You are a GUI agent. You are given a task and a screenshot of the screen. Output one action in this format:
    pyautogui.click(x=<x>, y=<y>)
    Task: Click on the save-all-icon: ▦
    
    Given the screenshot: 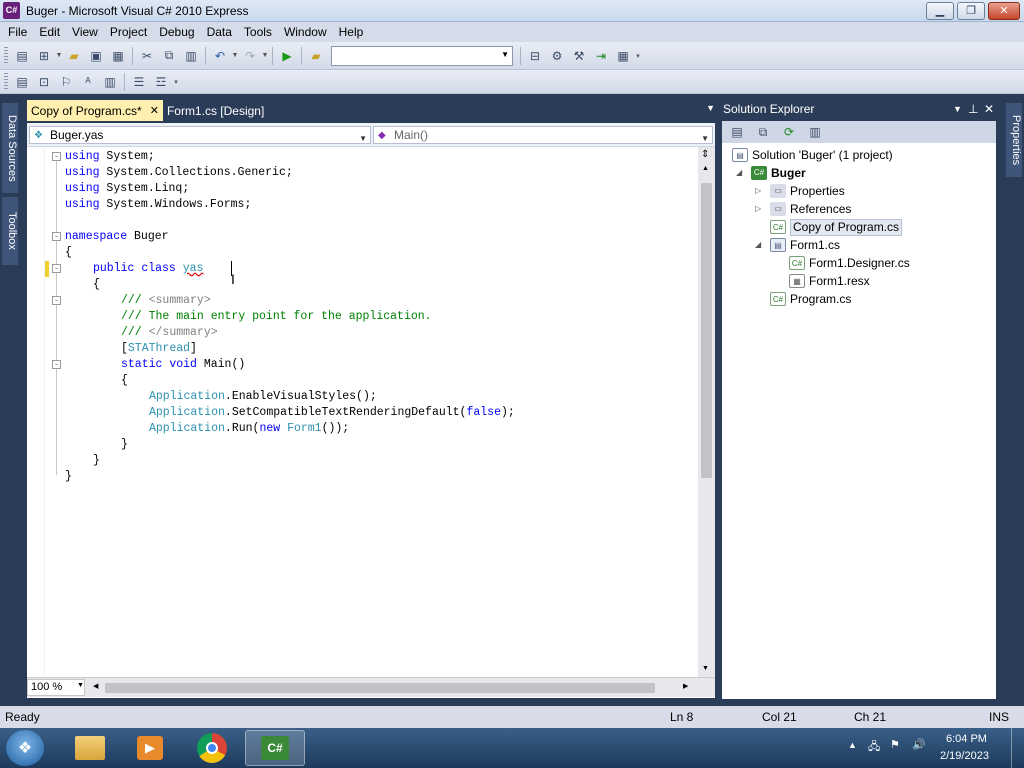 What is the action you would take?
    pyautogui.click(x=118, y=56)
    